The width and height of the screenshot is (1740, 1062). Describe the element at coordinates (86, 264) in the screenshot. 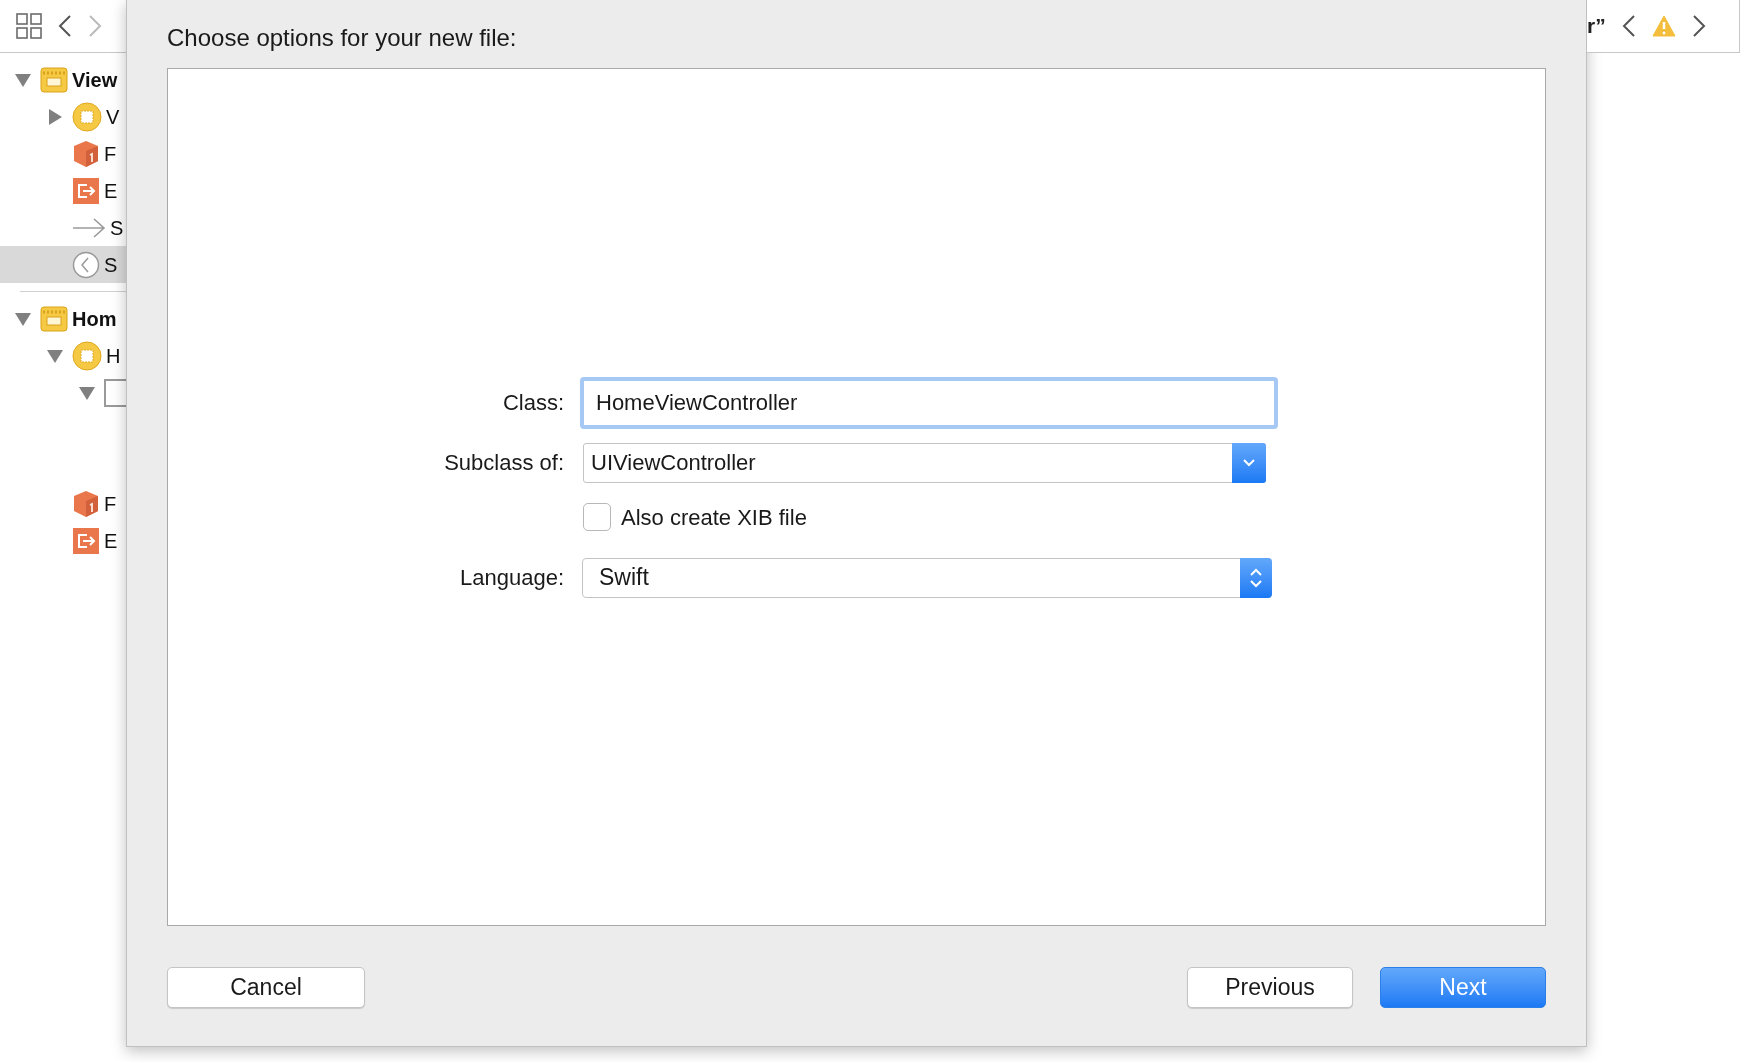

I see `back-circle-icon` at that location.